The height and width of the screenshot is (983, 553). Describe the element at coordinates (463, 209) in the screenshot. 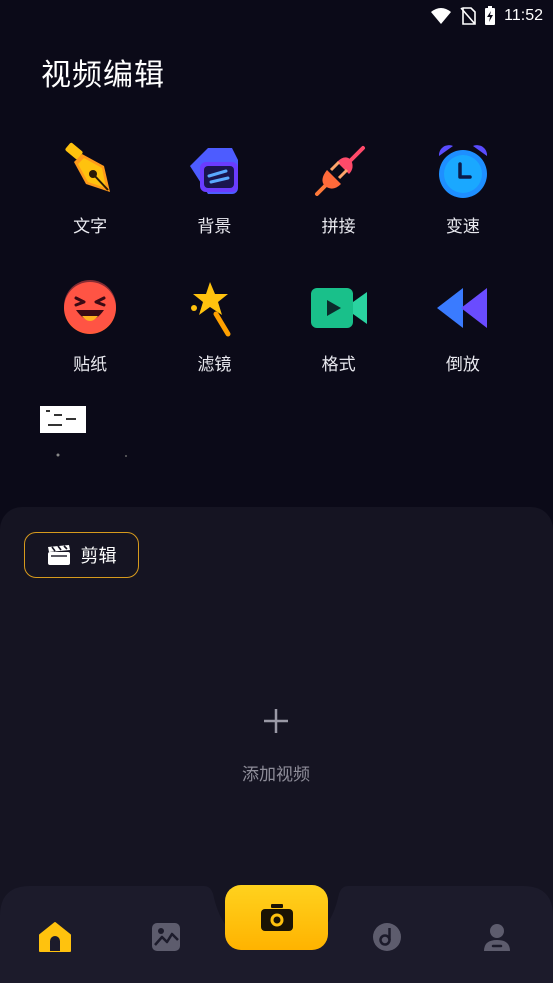

I see `tool-speed: 变速` at that location.